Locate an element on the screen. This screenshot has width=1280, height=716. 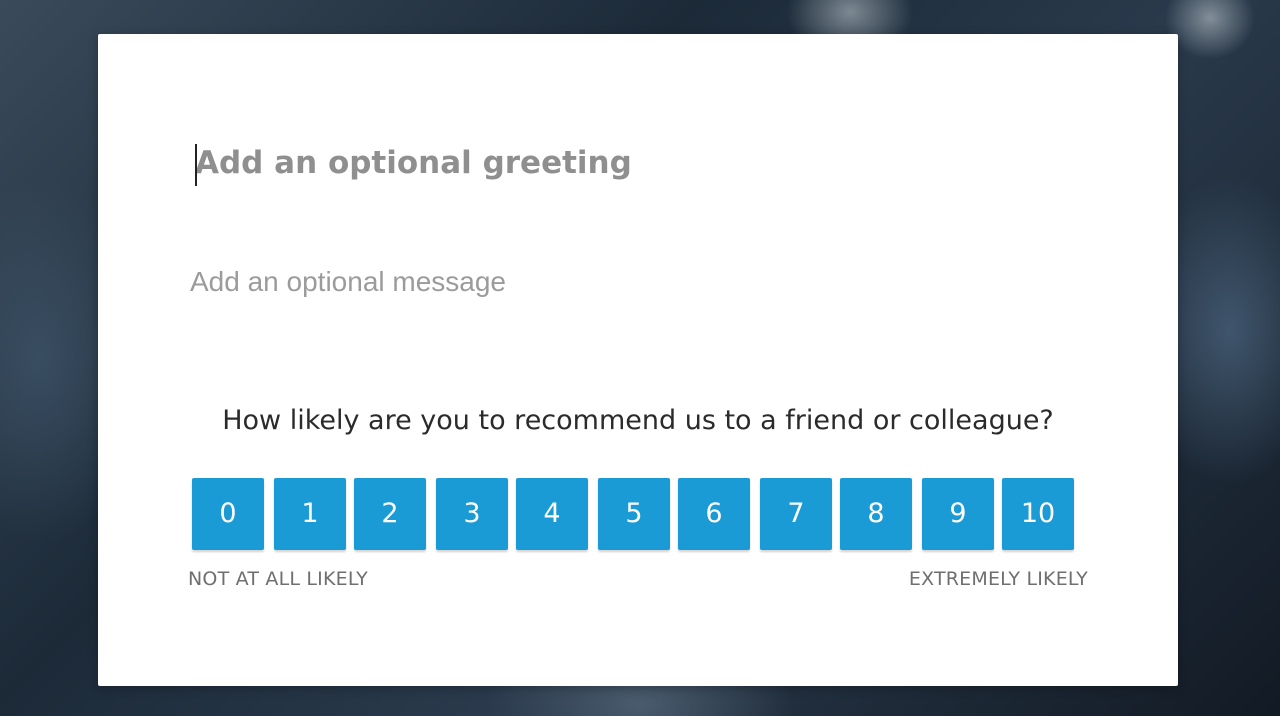
score-button-6: 6 is located at coordinates (714, 514).